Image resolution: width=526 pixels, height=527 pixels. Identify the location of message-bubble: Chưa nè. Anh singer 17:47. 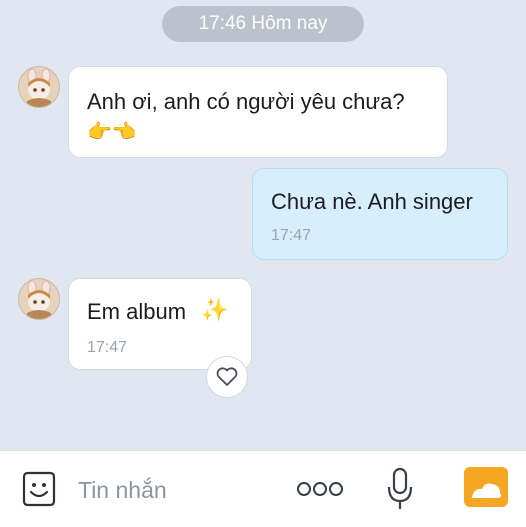
(380, 214).